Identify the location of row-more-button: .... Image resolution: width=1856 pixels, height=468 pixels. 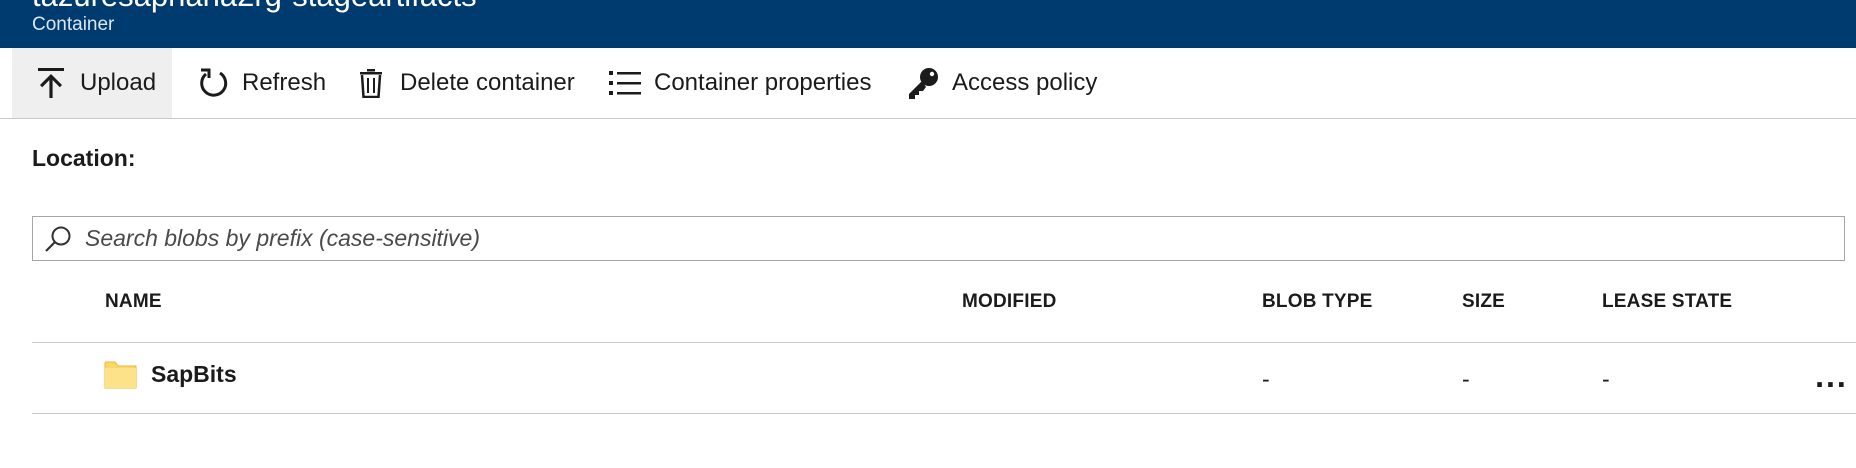
(1831, 379).